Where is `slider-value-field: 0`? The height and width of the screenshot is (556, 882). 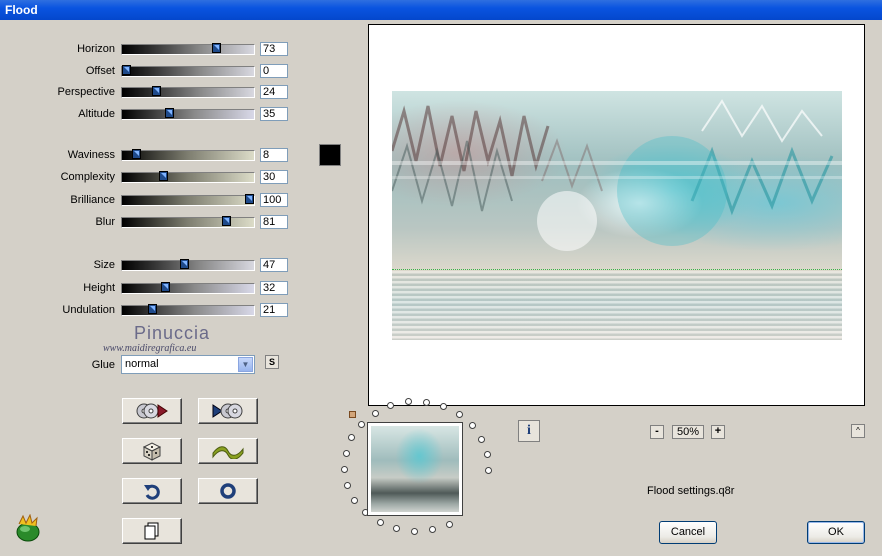
slider-value-field: 0 is located at coordinates (274, 71).